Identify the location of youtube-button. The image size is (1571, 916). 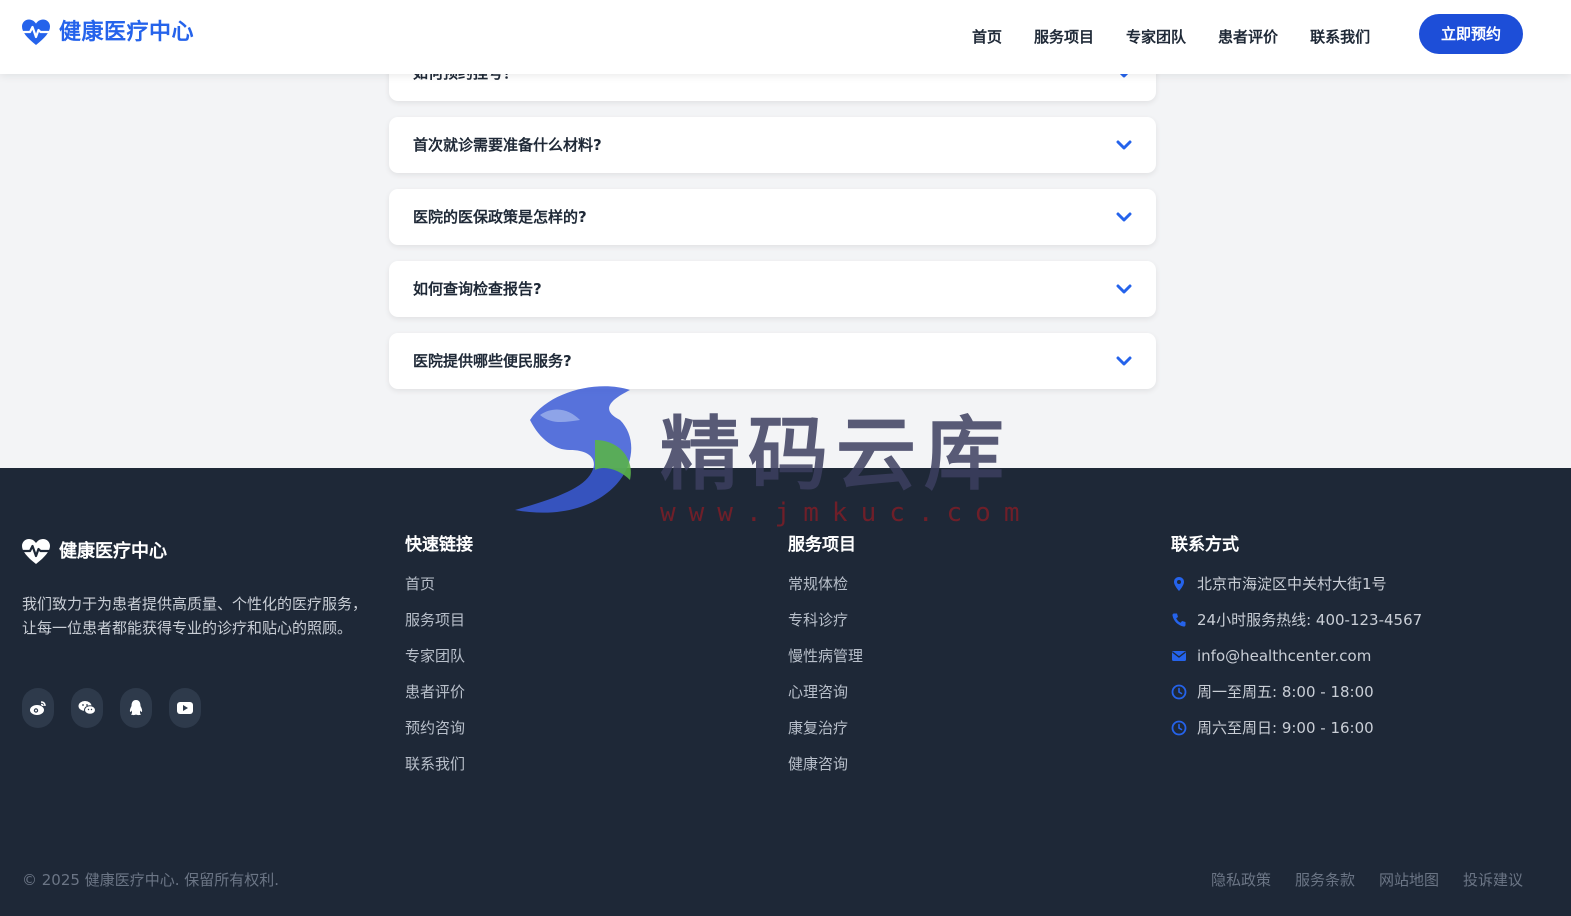
(185, 708).